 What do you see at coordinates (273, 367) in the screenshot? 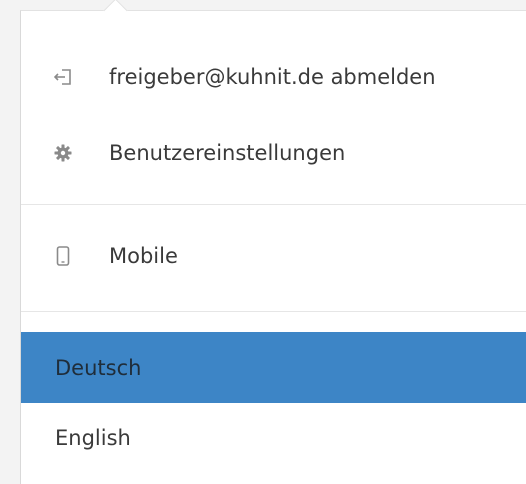
I see `language-option-deutsch: Deutsch` at bounding box center [273, 367].